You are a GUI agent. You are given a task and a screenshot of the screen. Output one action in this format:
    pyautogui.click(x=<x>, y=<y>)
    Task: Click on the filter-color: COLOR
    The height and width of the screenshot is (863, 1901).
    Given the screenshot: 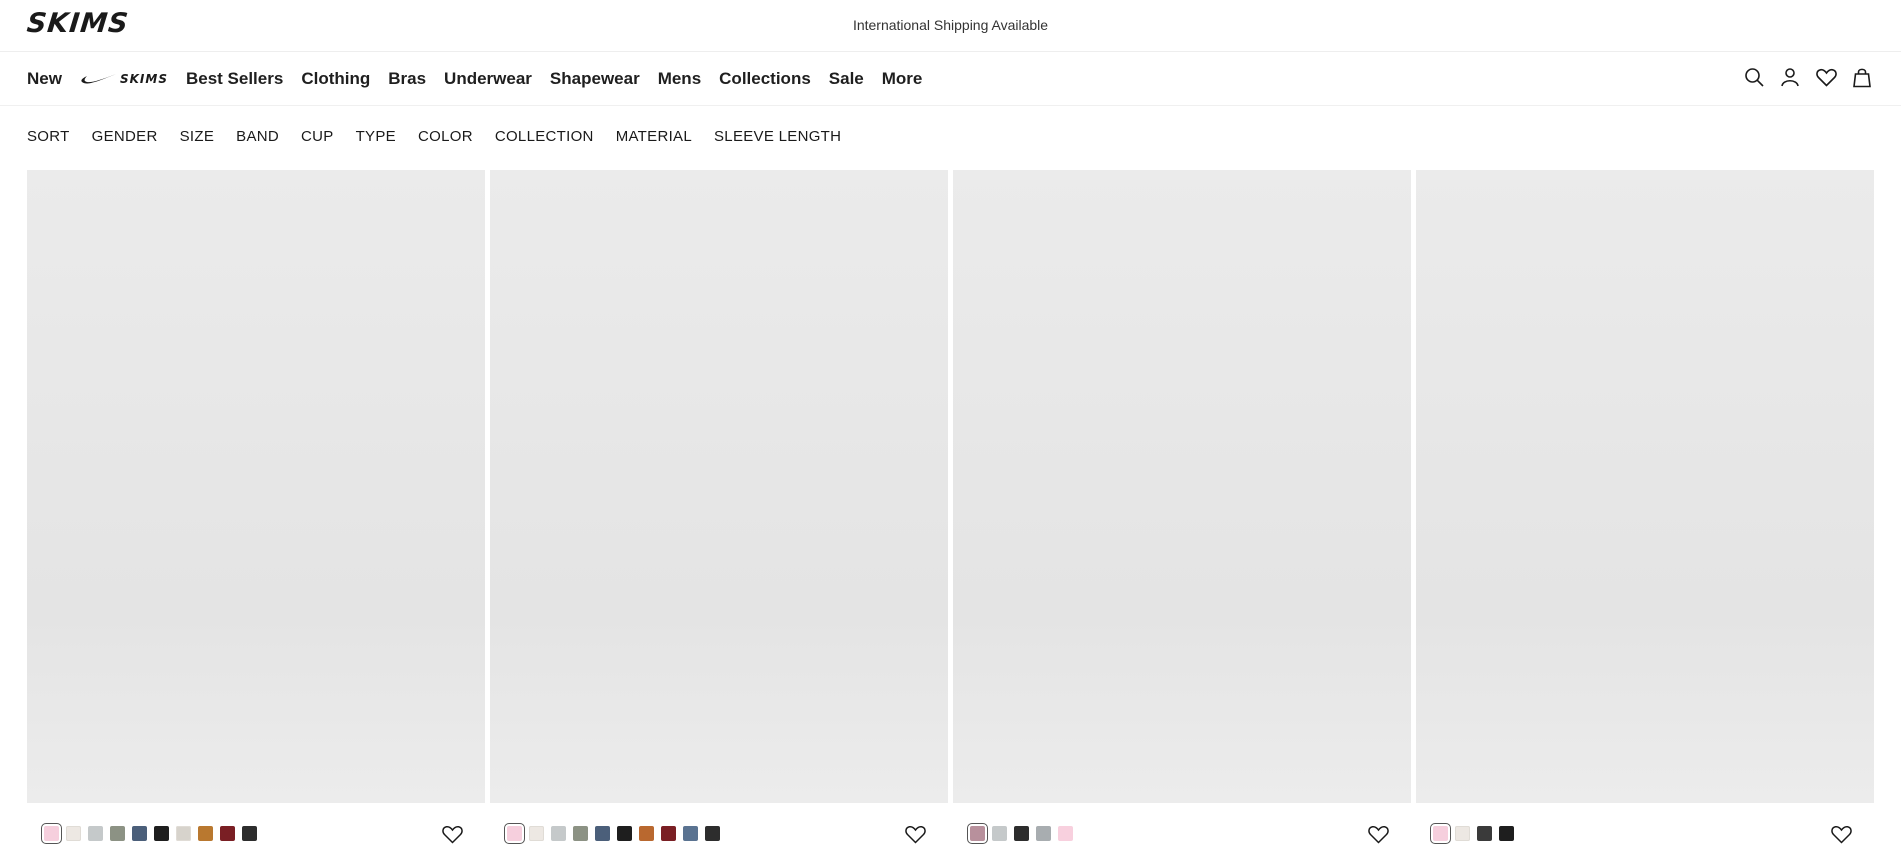 What is the action you would take?
    pyautogui.click(x=445, y=136)
    